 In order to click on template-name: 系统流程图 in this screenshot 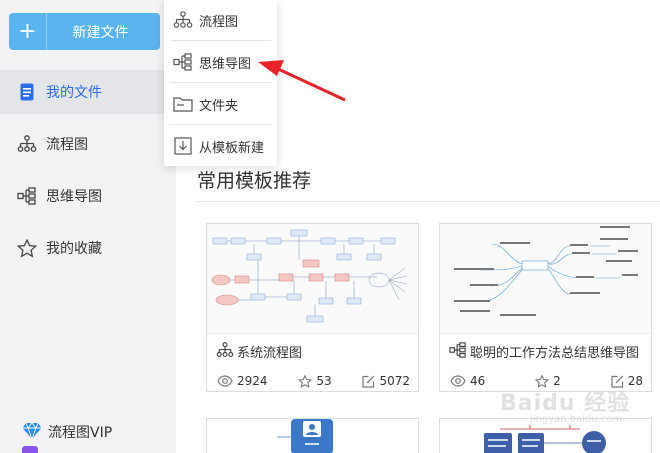, I will do `click(317, 351)`.